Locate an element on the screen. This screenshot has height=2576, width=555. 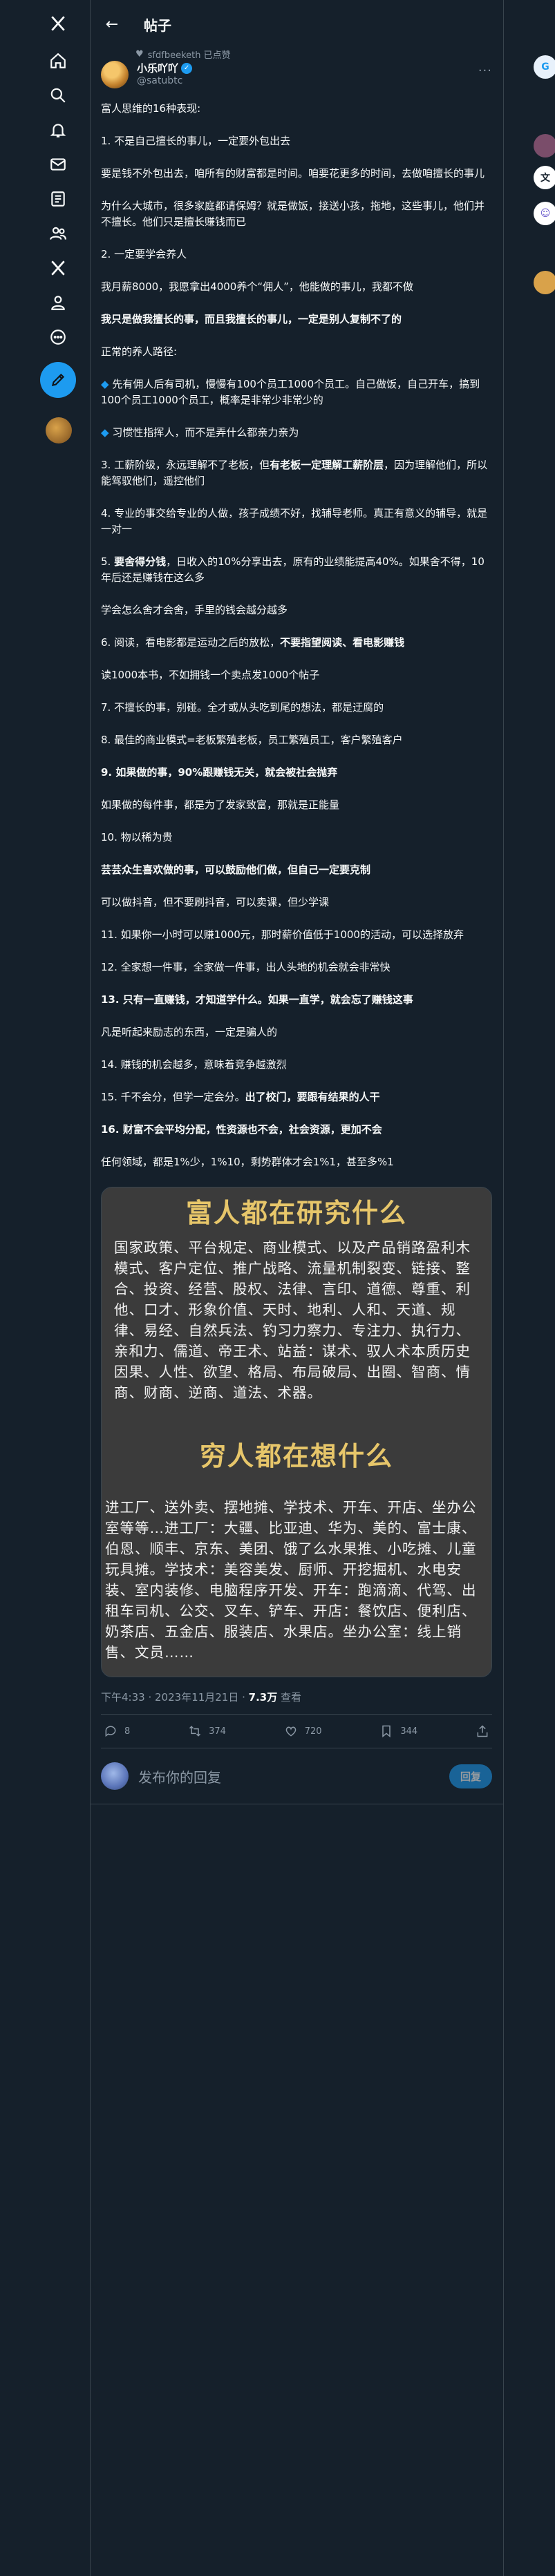
tweet-timestamp: 下午4:33 · 2023年11月21日 is located at coordinates (169, 1697).